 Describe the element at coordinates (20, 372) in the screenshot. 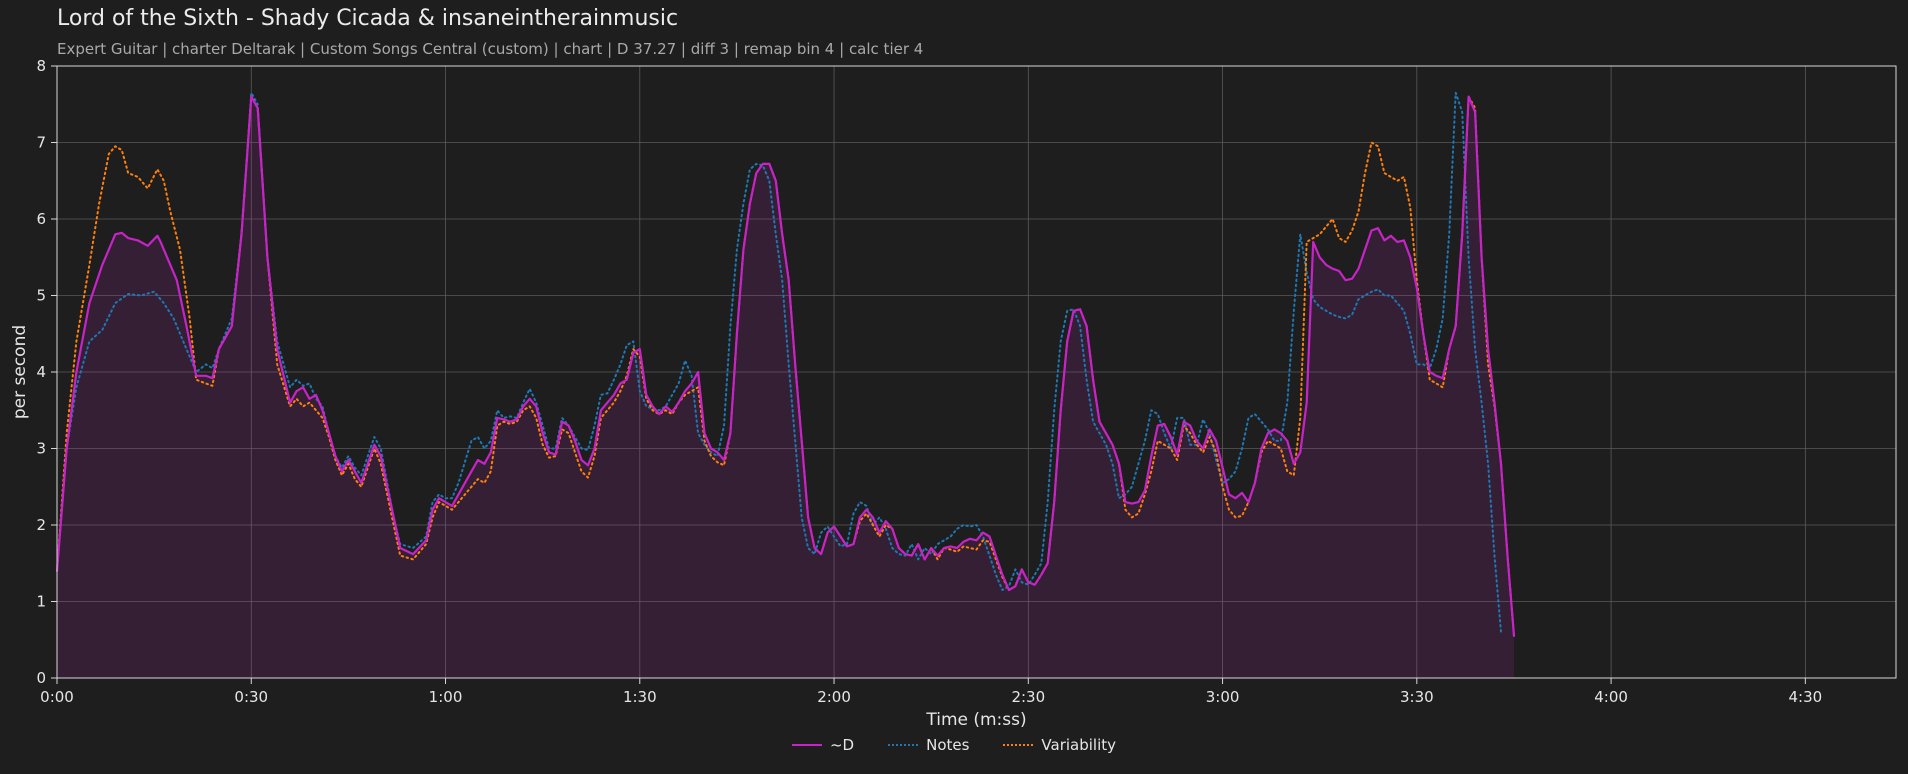

I see `y-axis-label: per second` at that location.